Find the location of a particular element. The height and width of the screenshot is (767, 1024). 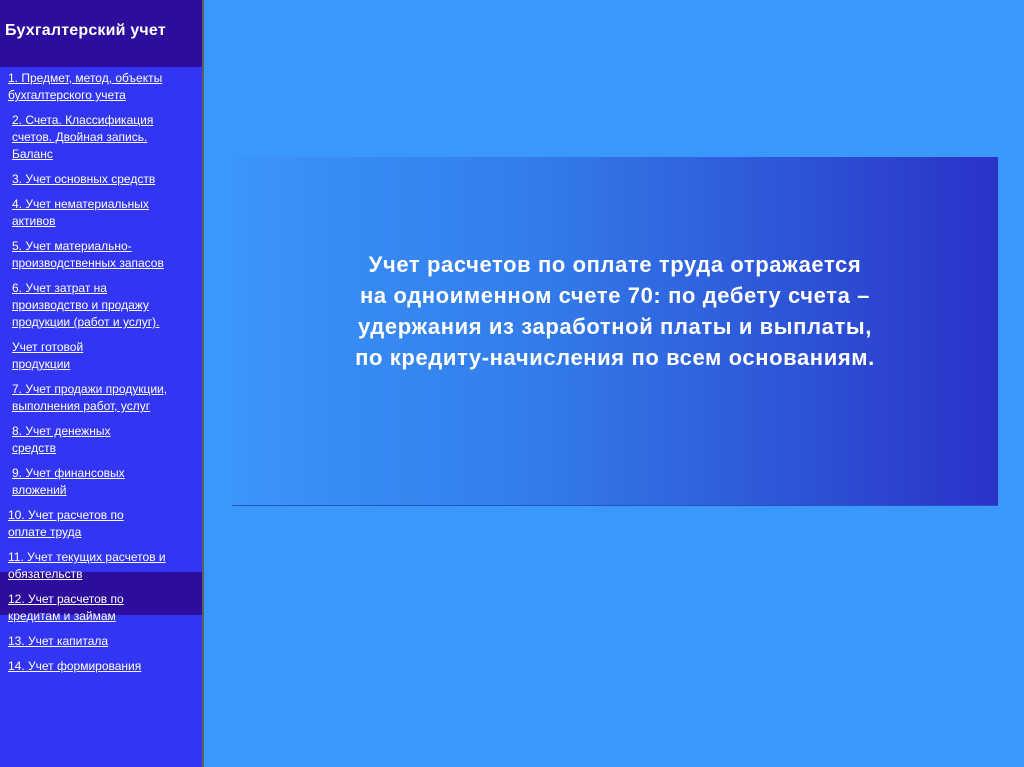

list-item: 9. Учет финансовых вложений is located at coordinates (101, 482).